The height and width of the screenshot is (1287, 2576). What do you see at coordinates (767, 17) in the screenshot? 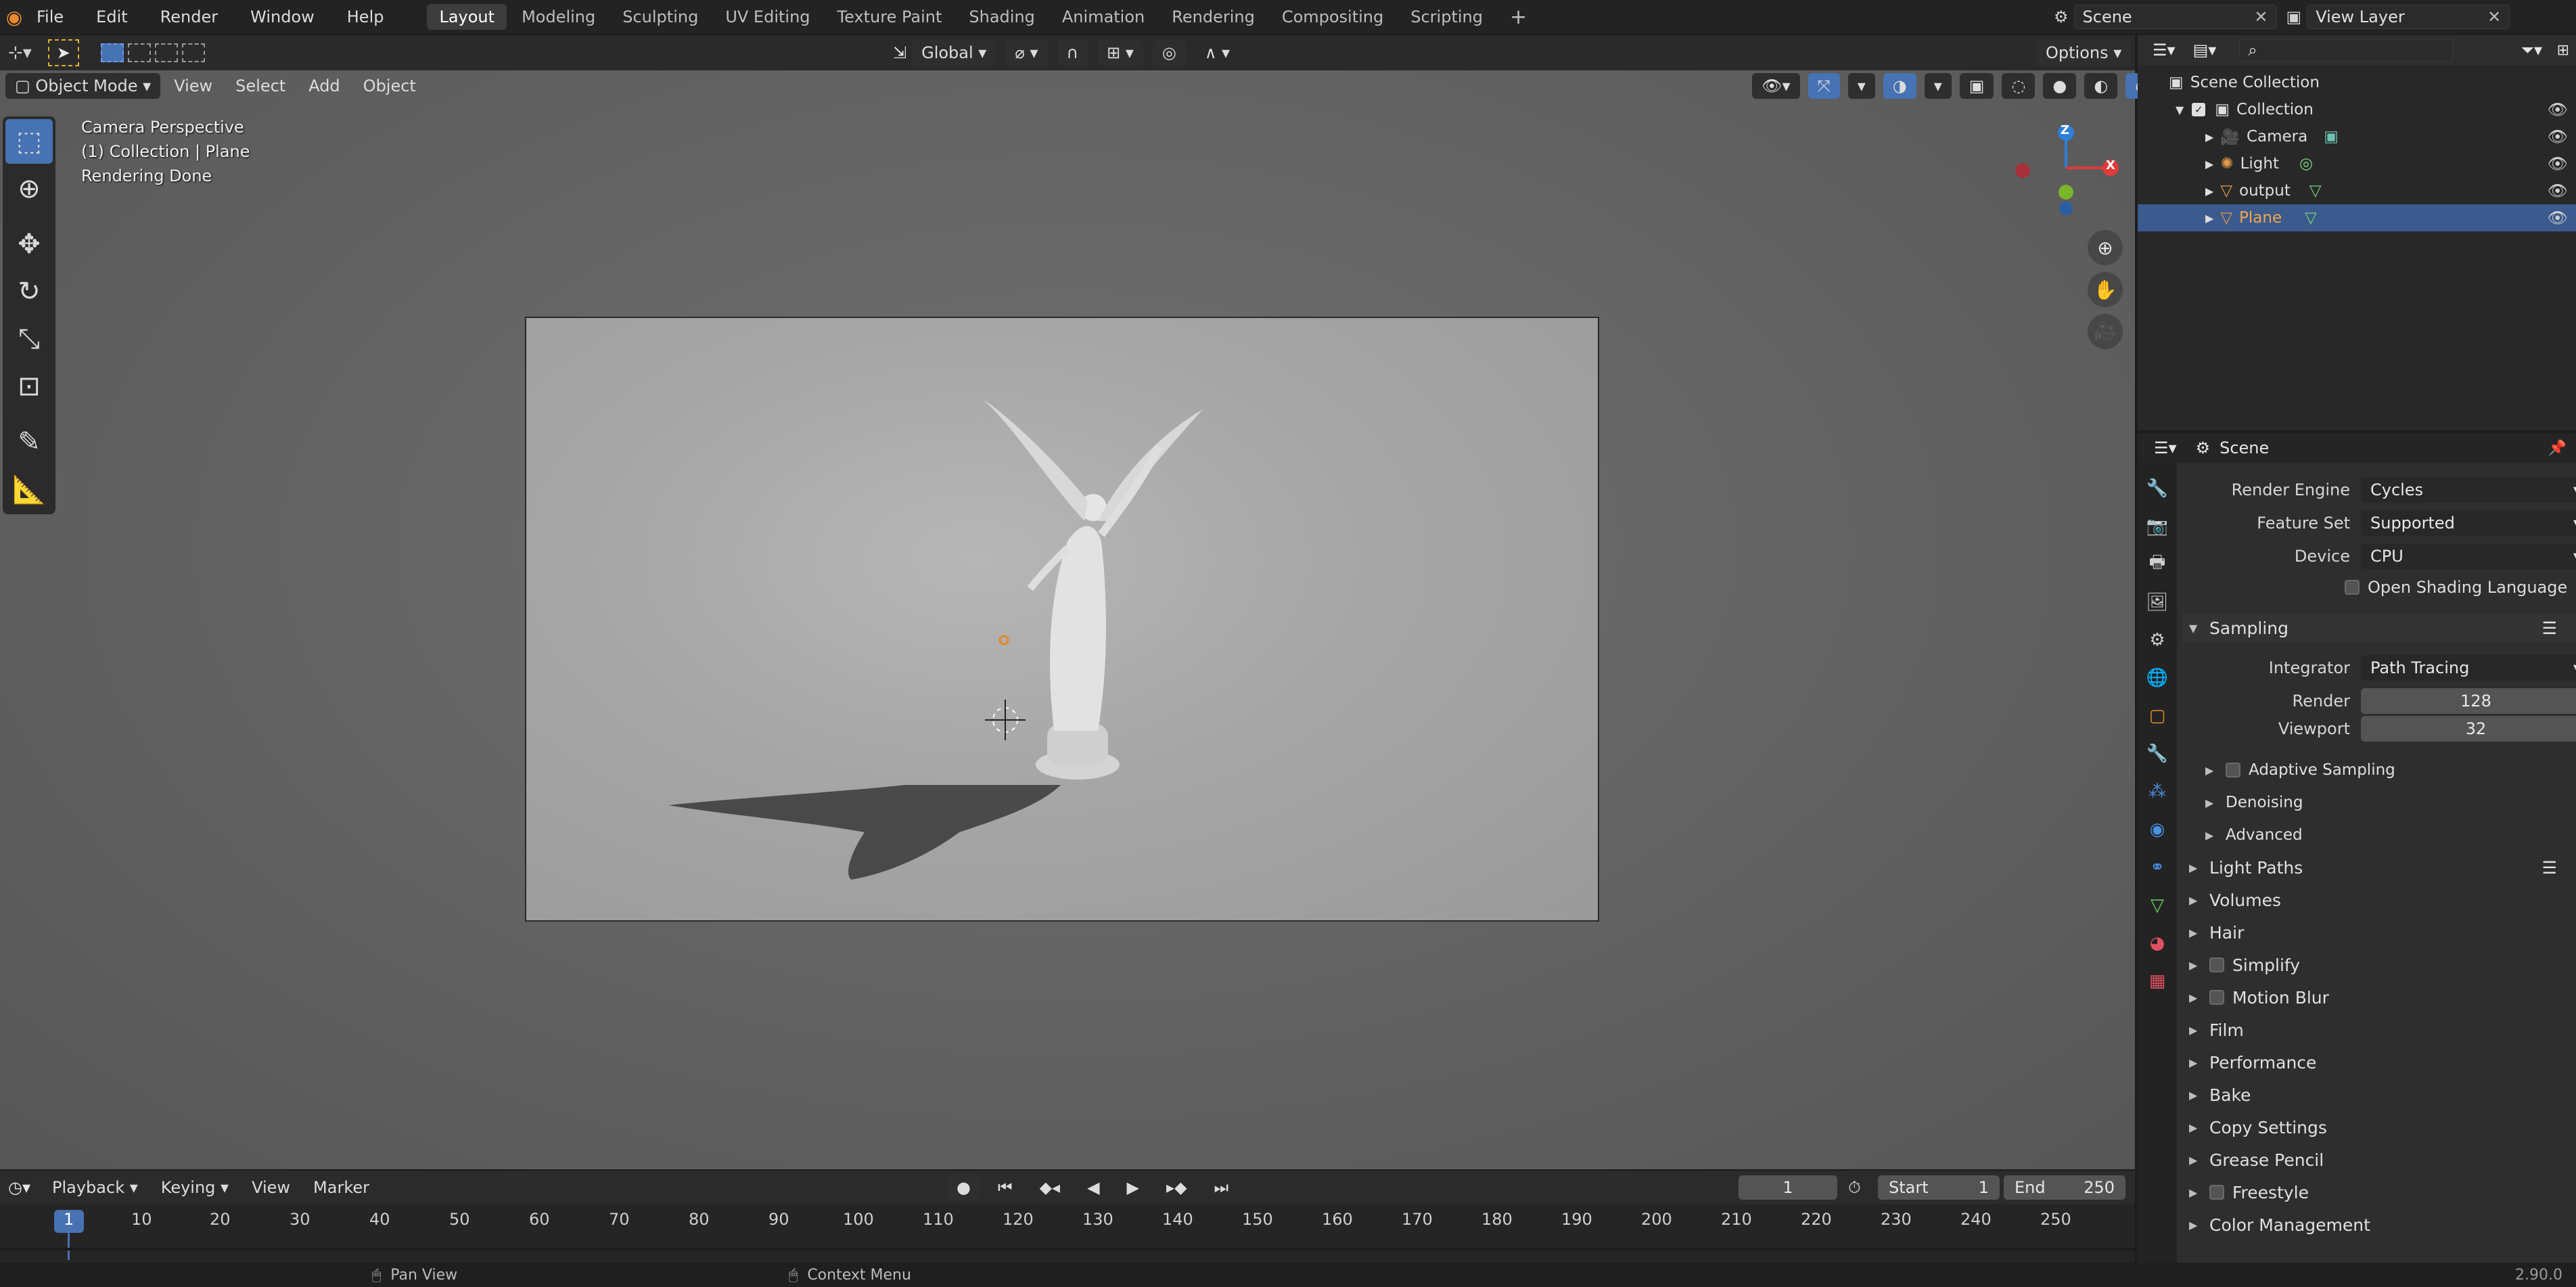
I see `tab-uv-editing: UV Editing` at bounding box center [767, 17].